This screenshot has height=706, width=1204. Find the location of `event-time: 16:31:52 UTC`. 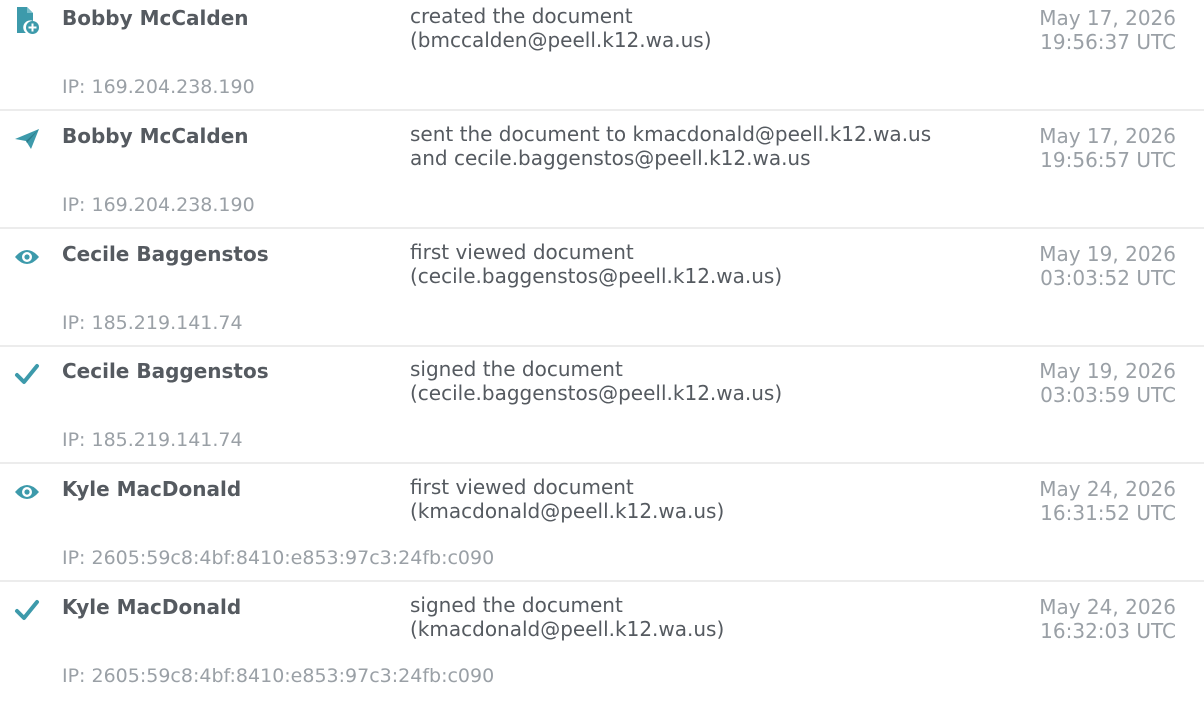

event-time: 16:31:52 UTC is located at coordinates (1108, 513).